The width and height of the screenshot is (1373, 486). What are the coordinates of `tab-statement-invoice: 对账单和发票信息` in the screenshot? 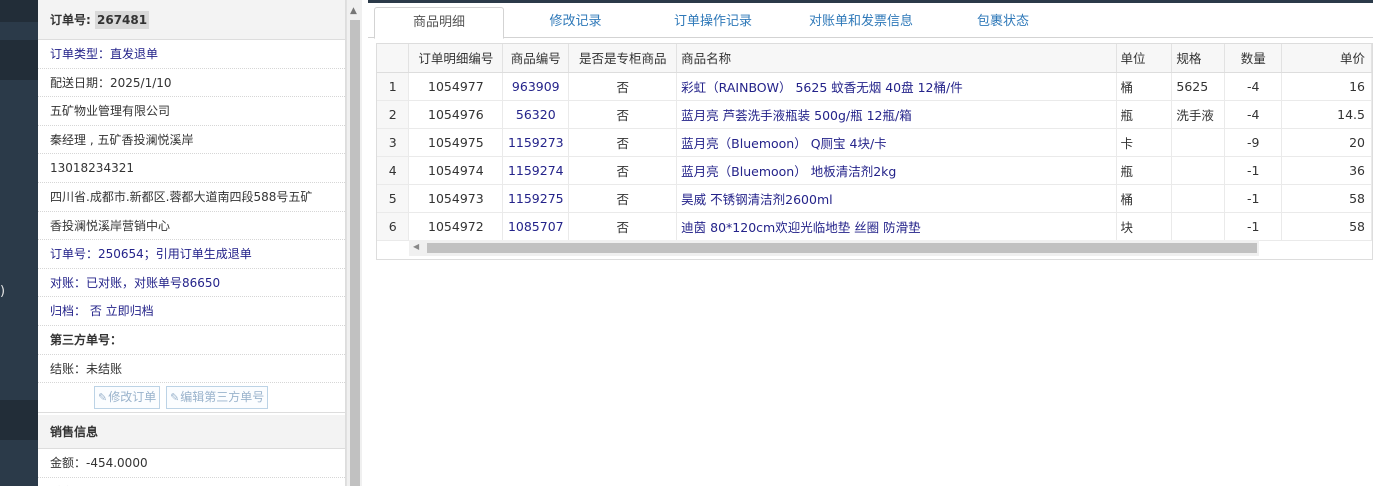 It's located at (861, 22).